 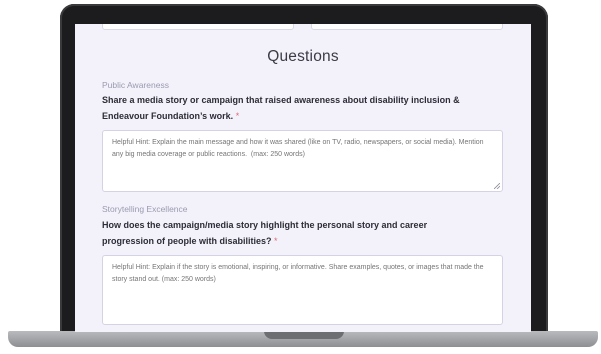 I want to click on previous-input-right, so click(x=407, y=27).